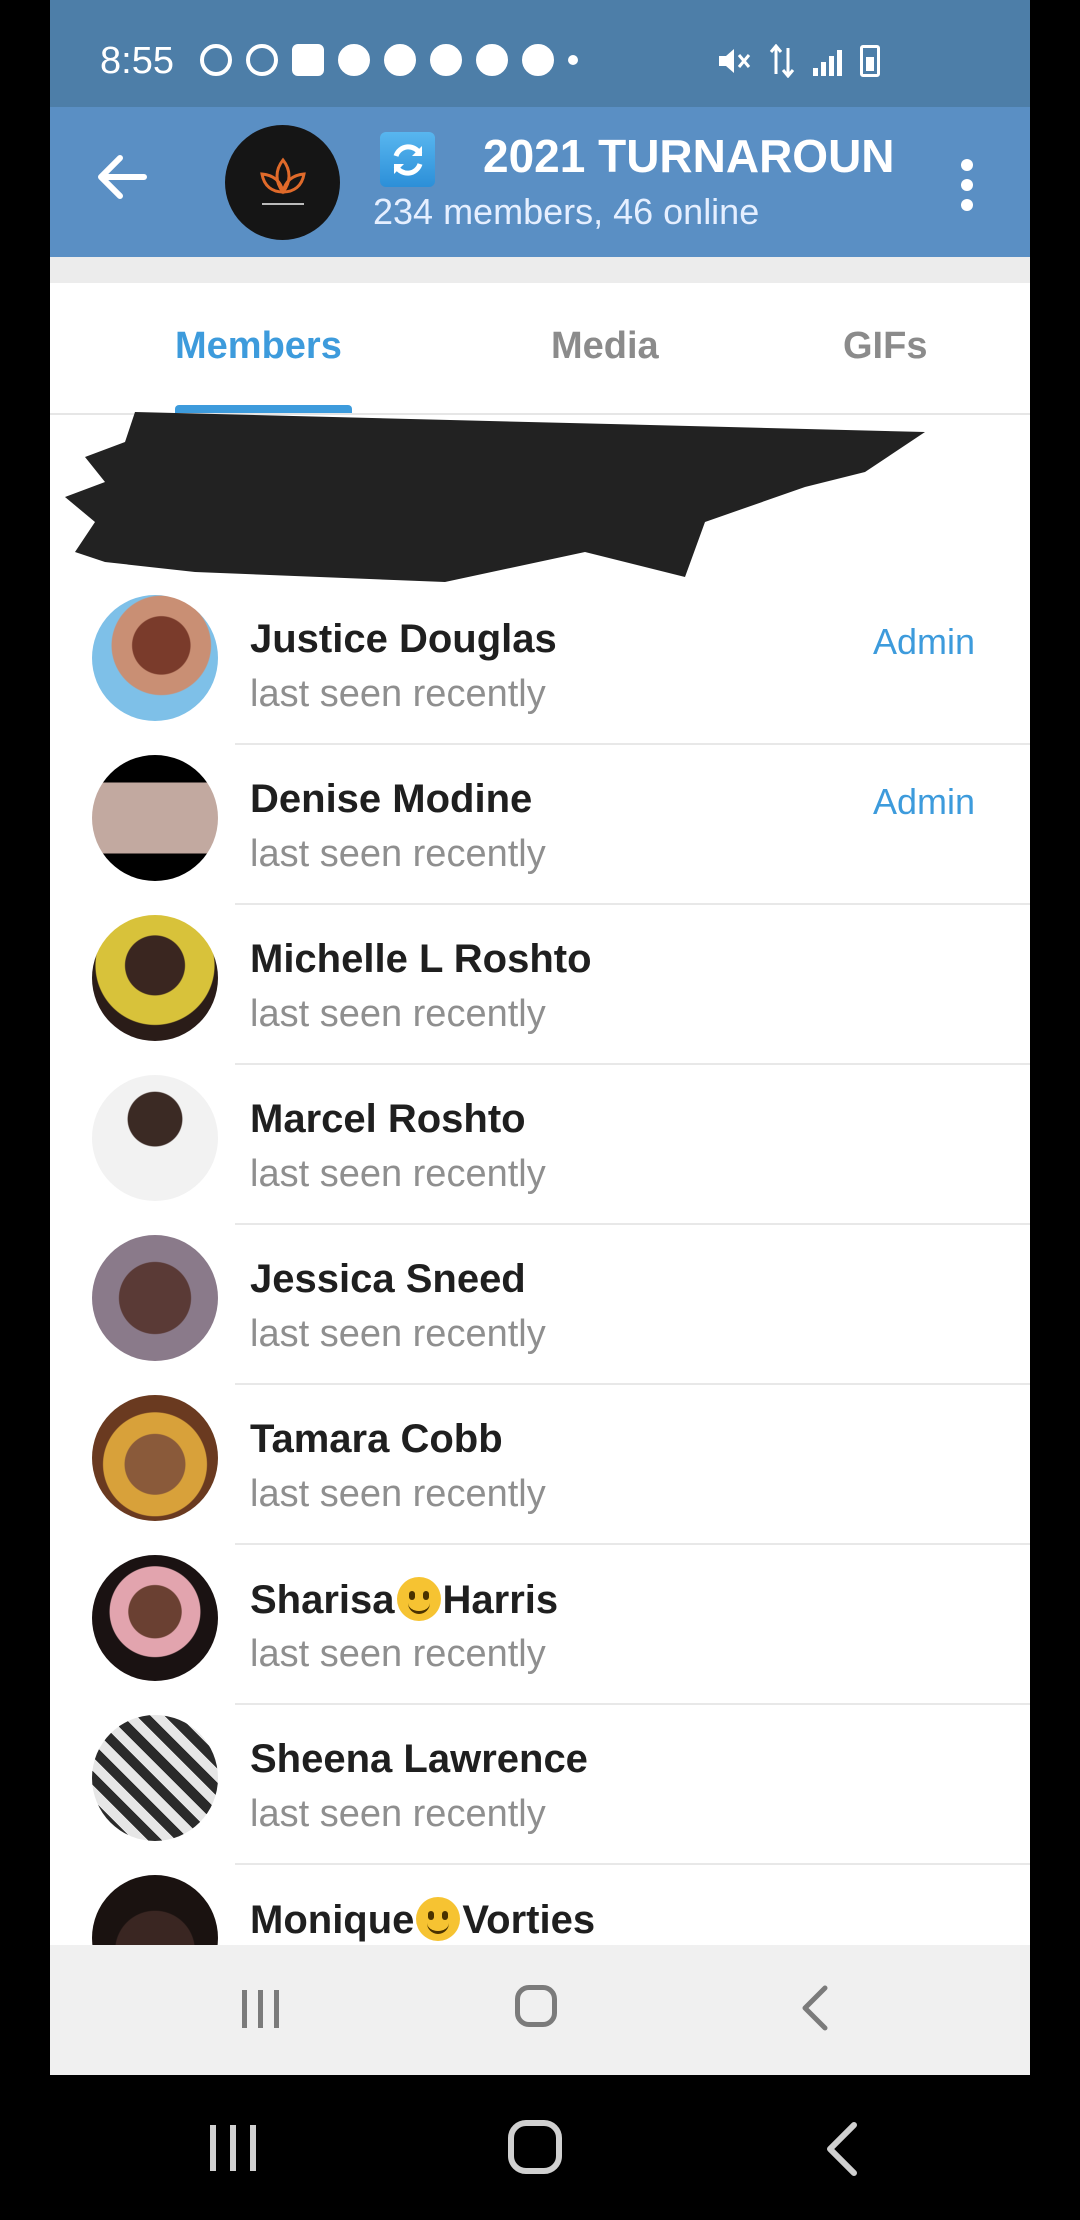  What do you see at coordinates (798, 61) in the screenshot?
I see `system-status-icons` at bounding box center [798, 61].